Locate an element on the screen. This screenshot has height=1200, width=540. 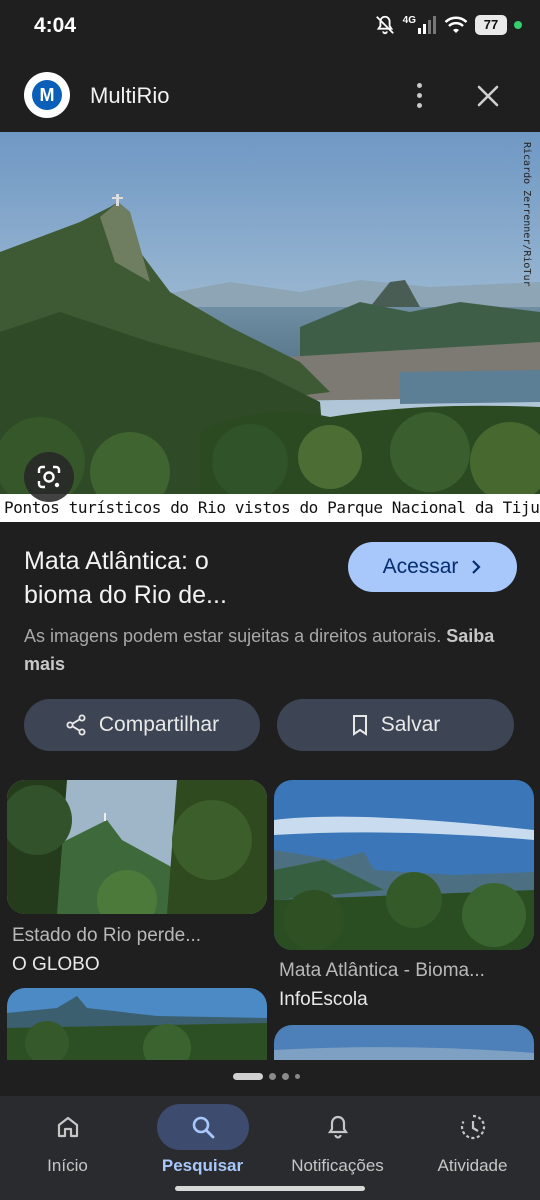
visit-label: Acessar is located at coordinates (420, 566).